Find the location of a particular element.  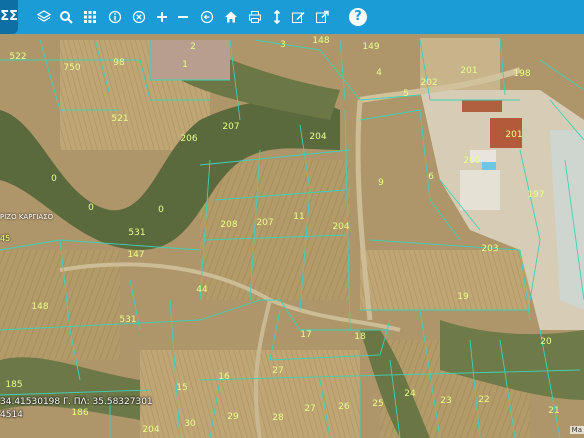

back-icon is located at coordinates (207, 17).